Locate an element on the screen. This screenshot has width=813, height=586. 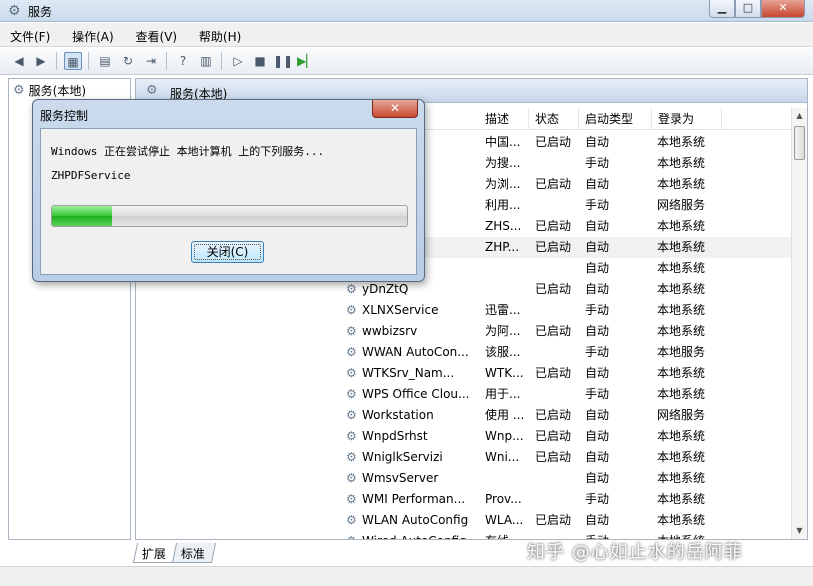
table-row: ⚙ WnpdSrhst Wnp... 已启动 自动 本地系统 is located at coordinates (571, 436).